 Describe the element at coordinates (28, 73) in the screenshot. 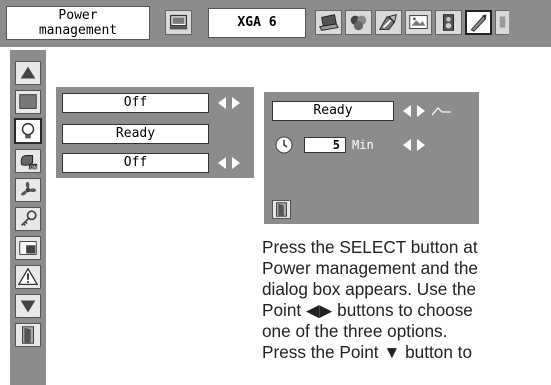

I see `up-arrow-icon` at that location.